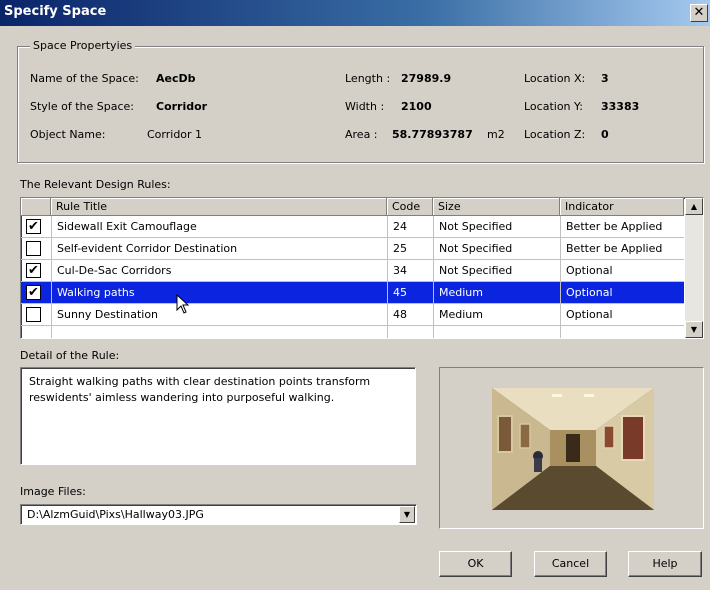  I want to click on close-button: ✕, so click(699, 13).